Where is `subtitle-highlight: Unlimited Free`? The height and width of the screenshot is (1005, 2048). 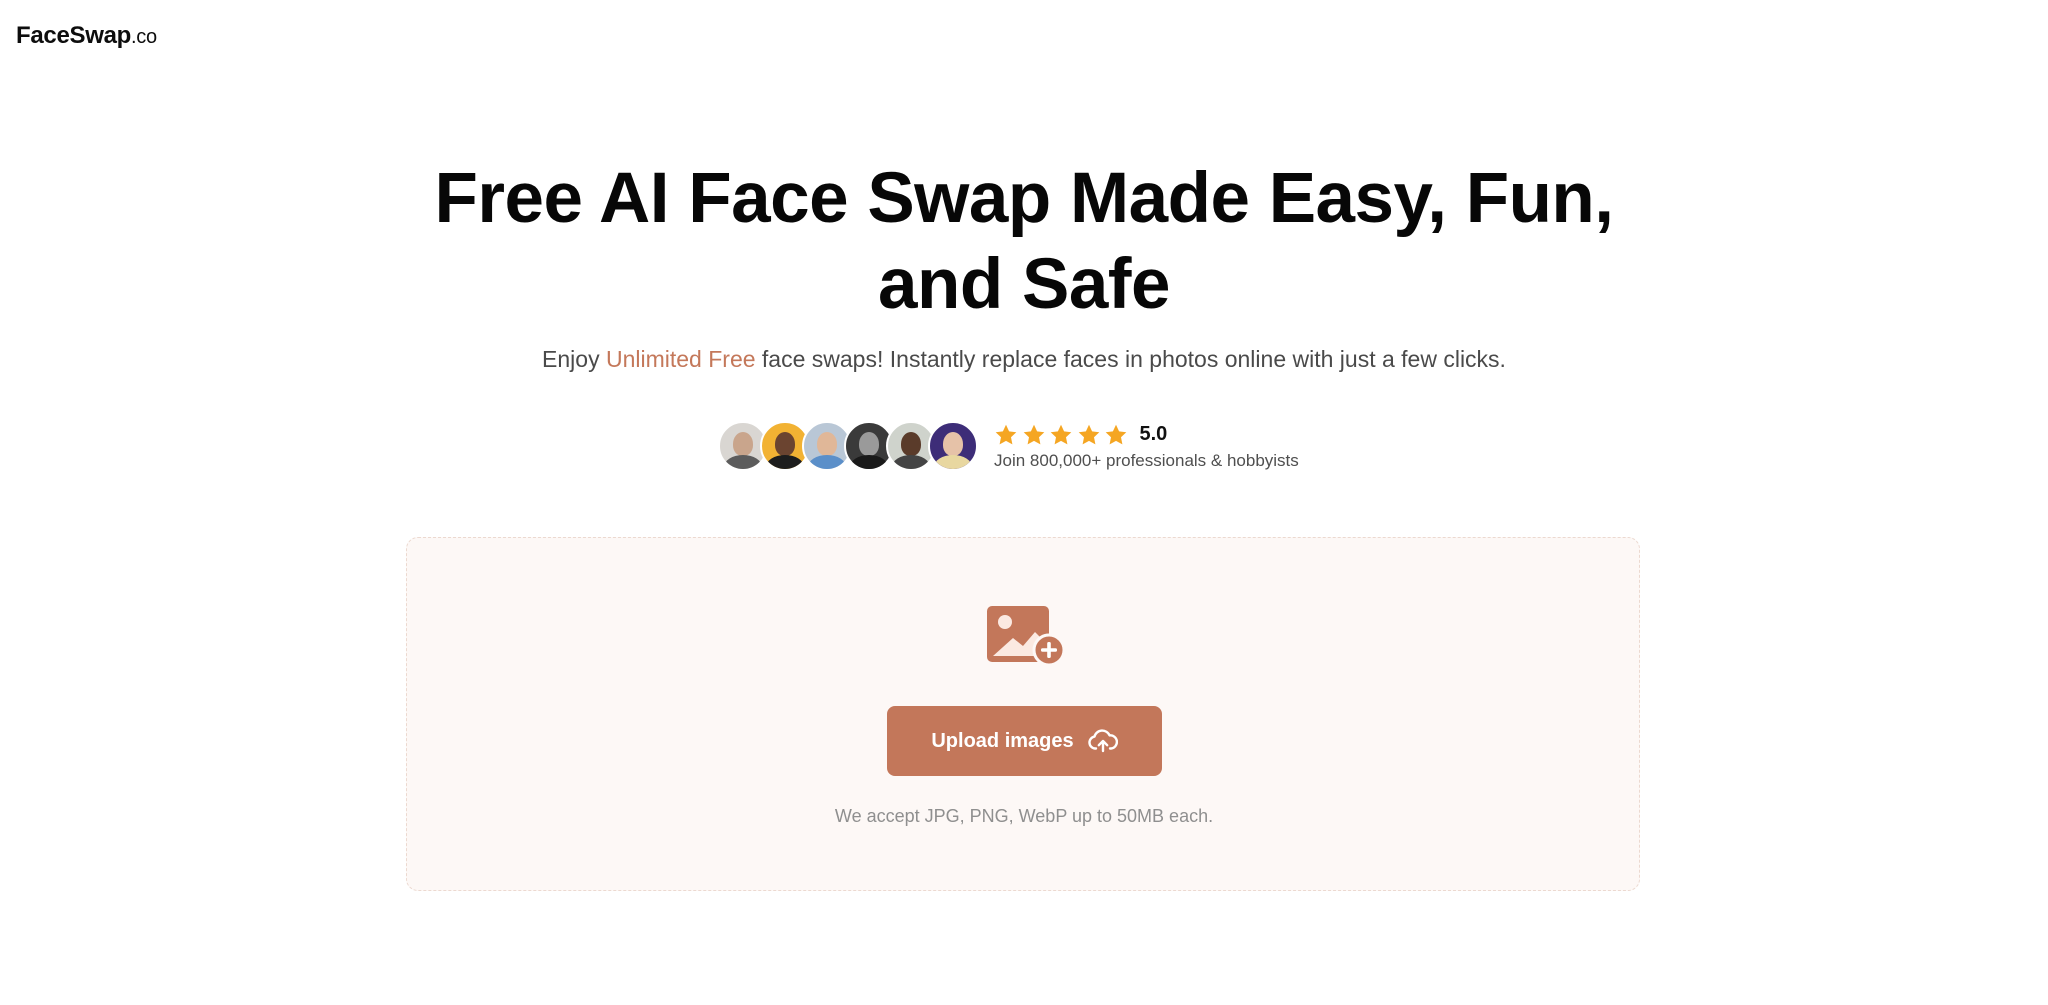
subtitle-highlight: Unlimited Free is located at coordinates (680, 359).